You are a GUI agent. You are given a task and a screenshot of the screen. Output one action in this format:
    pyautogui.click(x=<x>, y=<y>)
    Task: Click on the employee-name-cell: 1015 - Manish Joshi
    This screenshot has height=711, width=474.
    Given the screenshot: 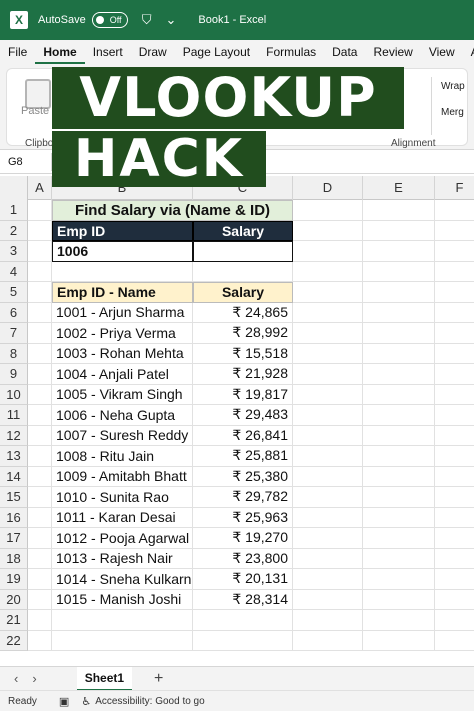 What is the action you would take?
    pyautogui.click(x=122, y=599)
    